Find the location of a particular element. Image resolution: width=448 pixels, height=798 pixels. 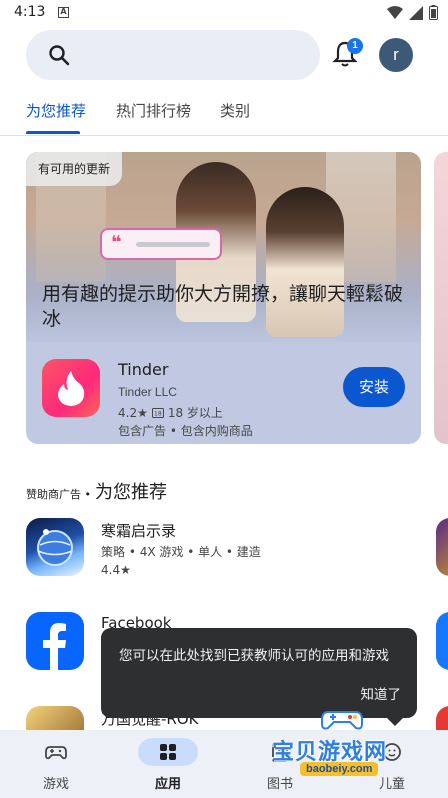

app-tags: 策略 • 4X 游戏 • 单人 • 建造 is located at coordinates (181, 552).